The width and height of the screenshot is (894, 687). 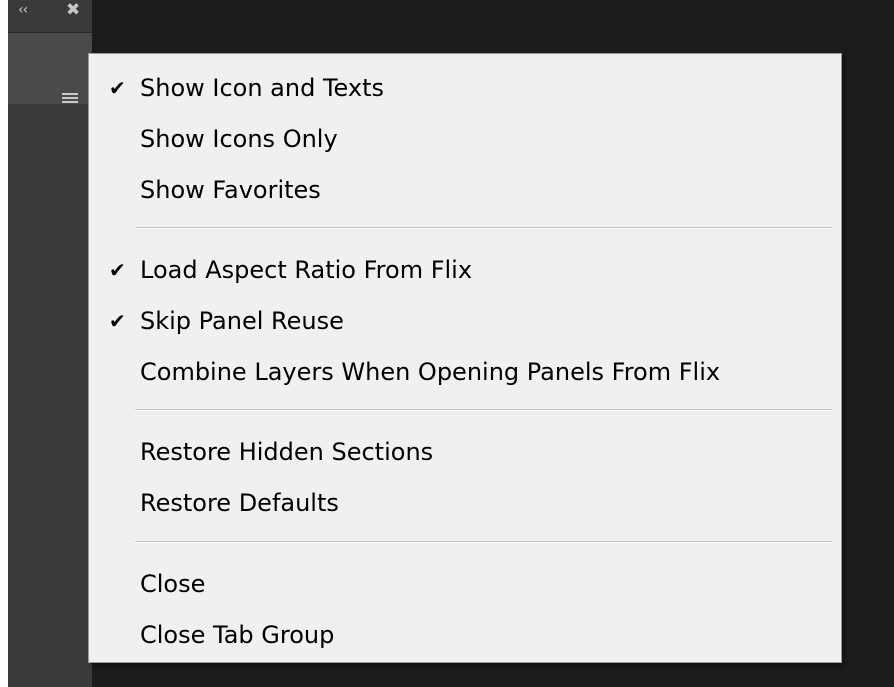 What do you see at coordinates (50, 16) in the screenshot?
I see `panel-tab-strip: ‹‹ ✖` at bounding box center [50, 16].